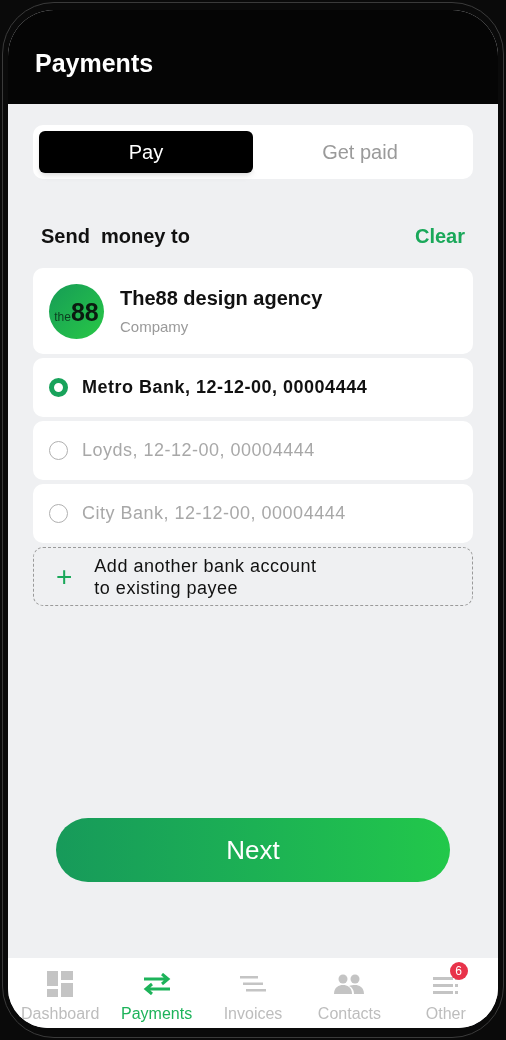 The width and height of the screenshot is (506, 1040). What do you see at coordinates (458, 971) in the screenshot?
I see `notification-badge: 6` at bounding box center [458, 971].